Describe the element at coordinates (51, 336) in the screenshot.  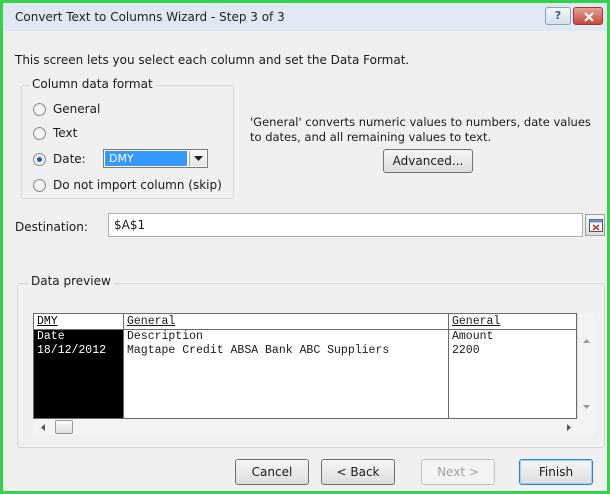
I see `preview-cell: Date` at that location.